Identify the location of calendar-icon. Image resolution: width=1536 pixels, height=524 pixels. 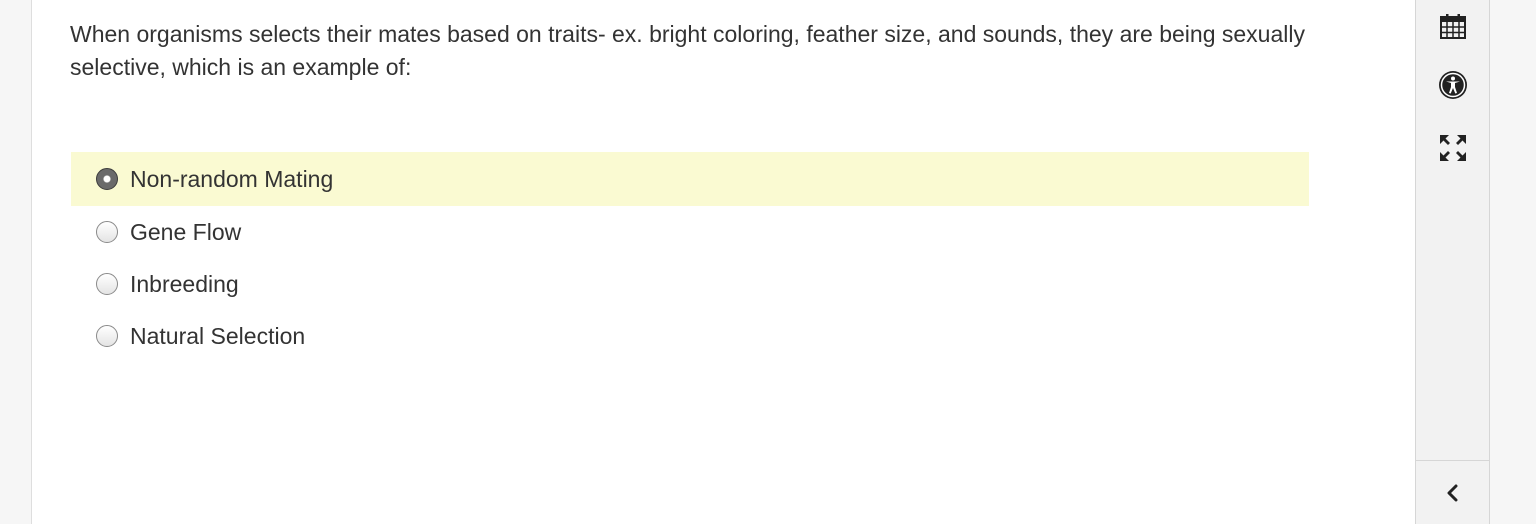
(1453, 26).